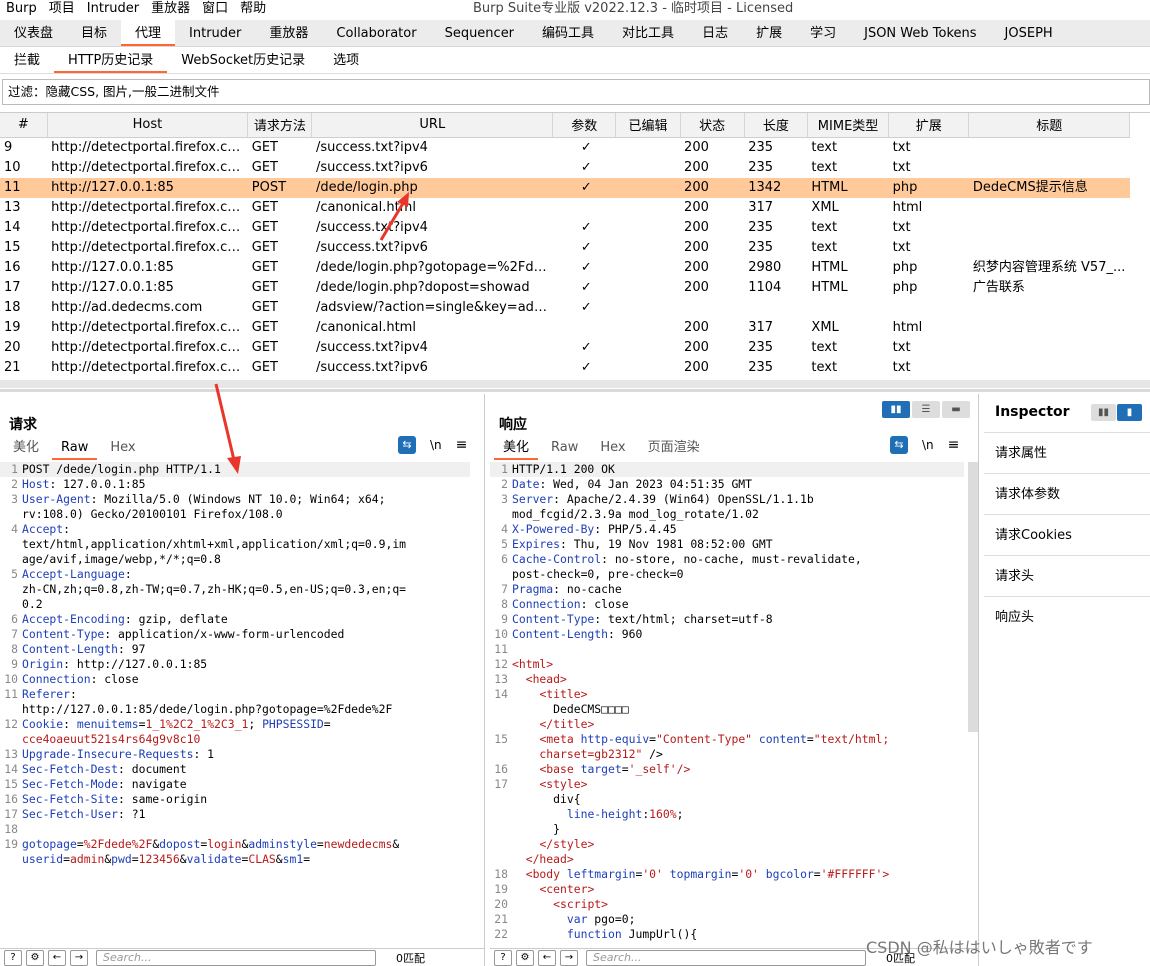 The height and width of the screenshot is (966, 1150). I want to click on cell-edited, so click(648, 248).